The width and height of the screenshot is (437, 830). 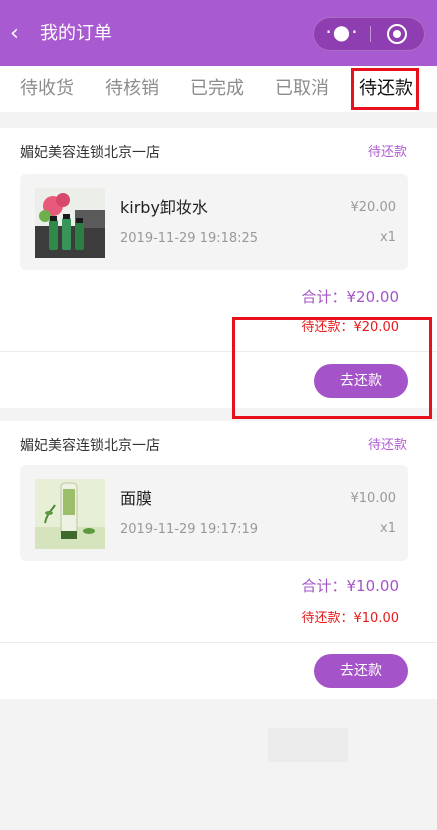 I want to click on capsule-divider, so click(x=370, y=34).